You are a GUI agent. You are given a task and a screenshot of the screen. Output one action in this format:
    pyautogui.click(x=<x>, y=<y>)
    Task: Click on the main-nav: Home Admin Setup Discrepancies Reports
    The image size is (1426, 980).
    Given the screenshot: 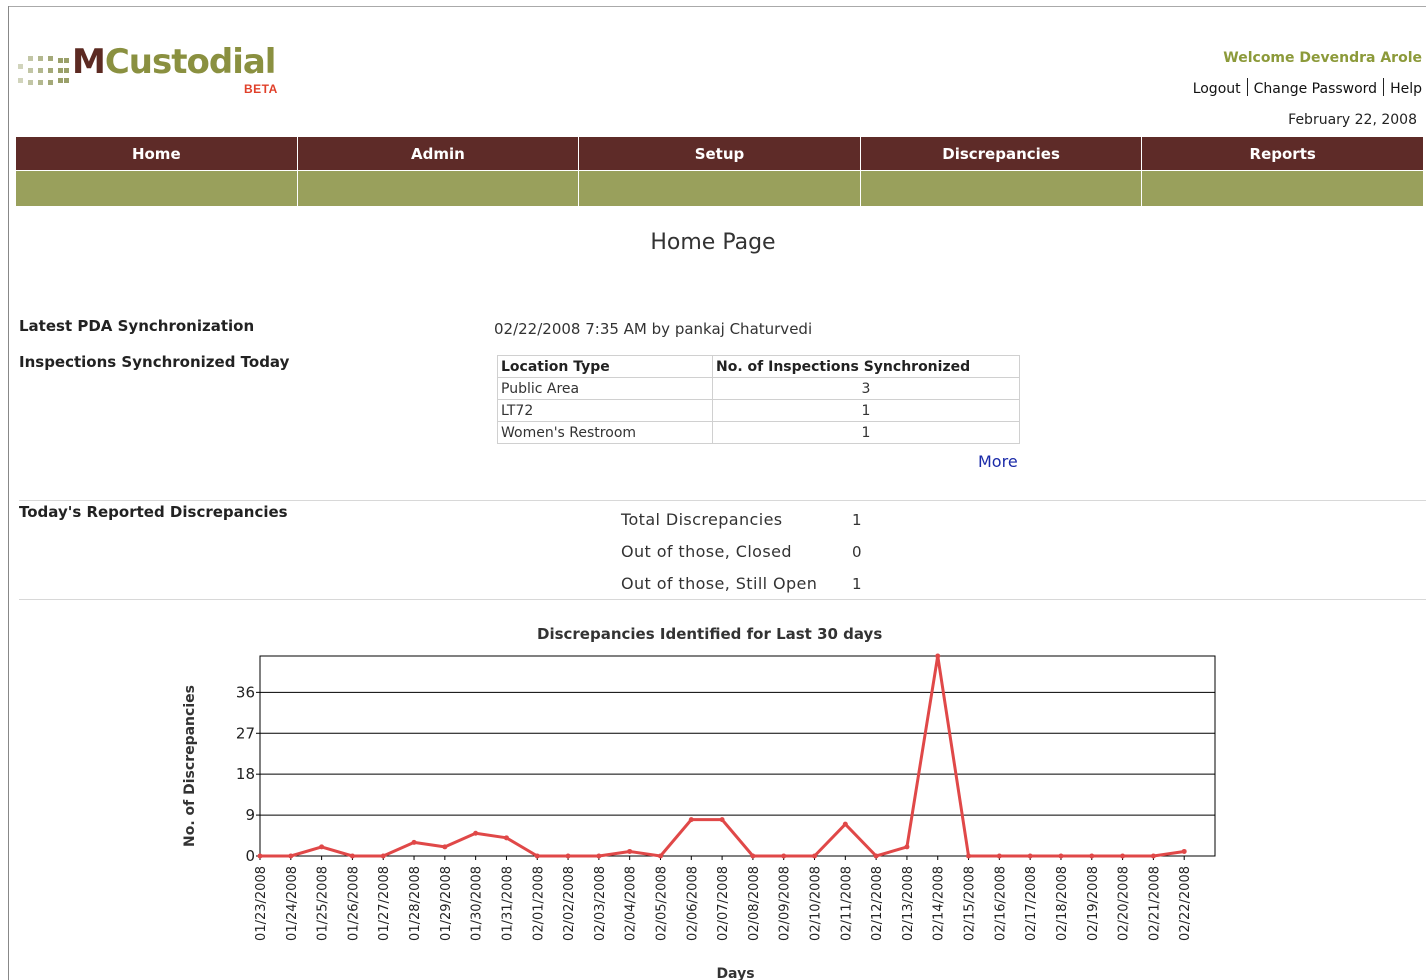 What is the action you would take?
    pyautogui.click(x=719, y=171)
    